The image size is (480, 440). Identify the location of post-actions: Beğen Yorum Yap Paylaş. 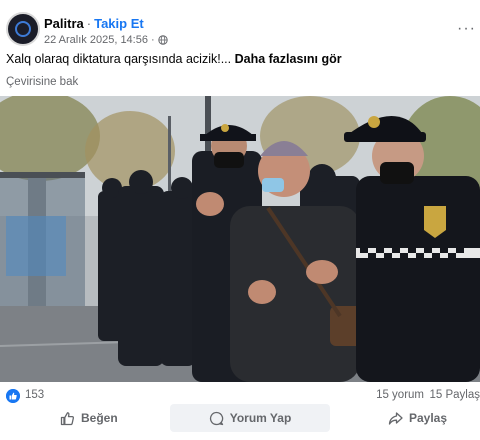
(240, 418).